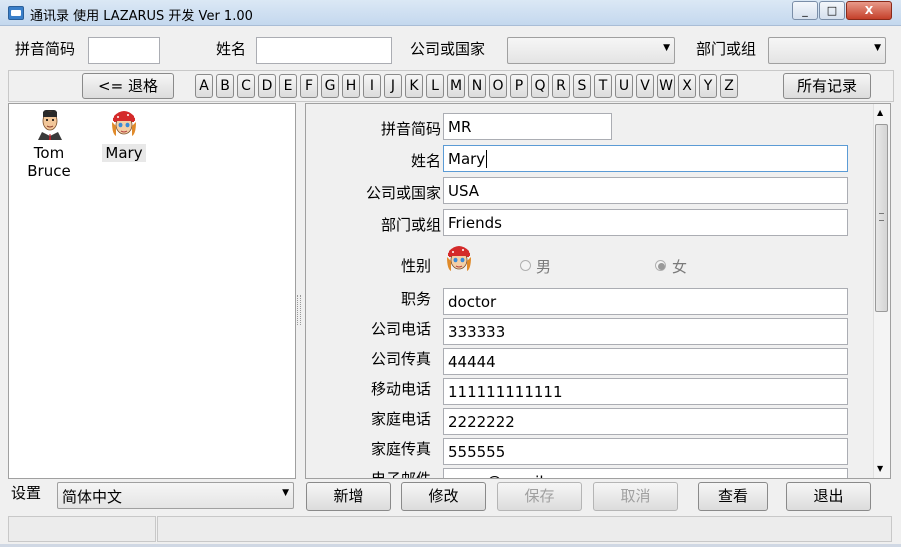 The image size is (901, 547). Describe the element at coordinates (467, 159) in the screenshot. I see `name-input-value: Mary` at that location.